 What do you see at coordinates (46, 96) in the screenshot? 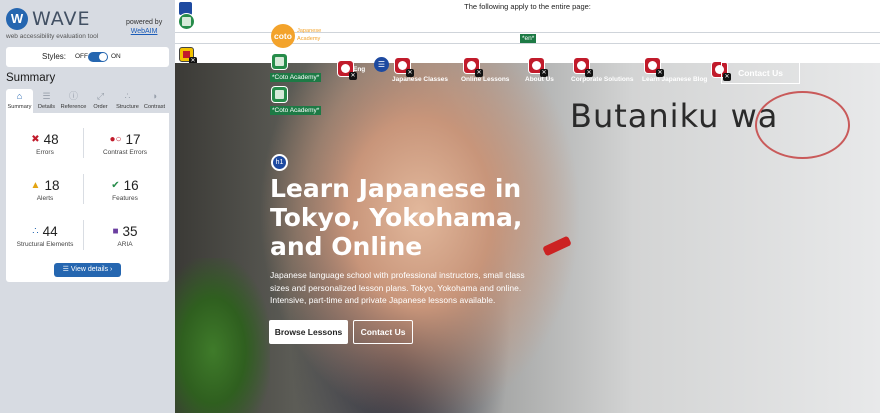
I see `list-icon: ☰` at bounding box center [46, 96].